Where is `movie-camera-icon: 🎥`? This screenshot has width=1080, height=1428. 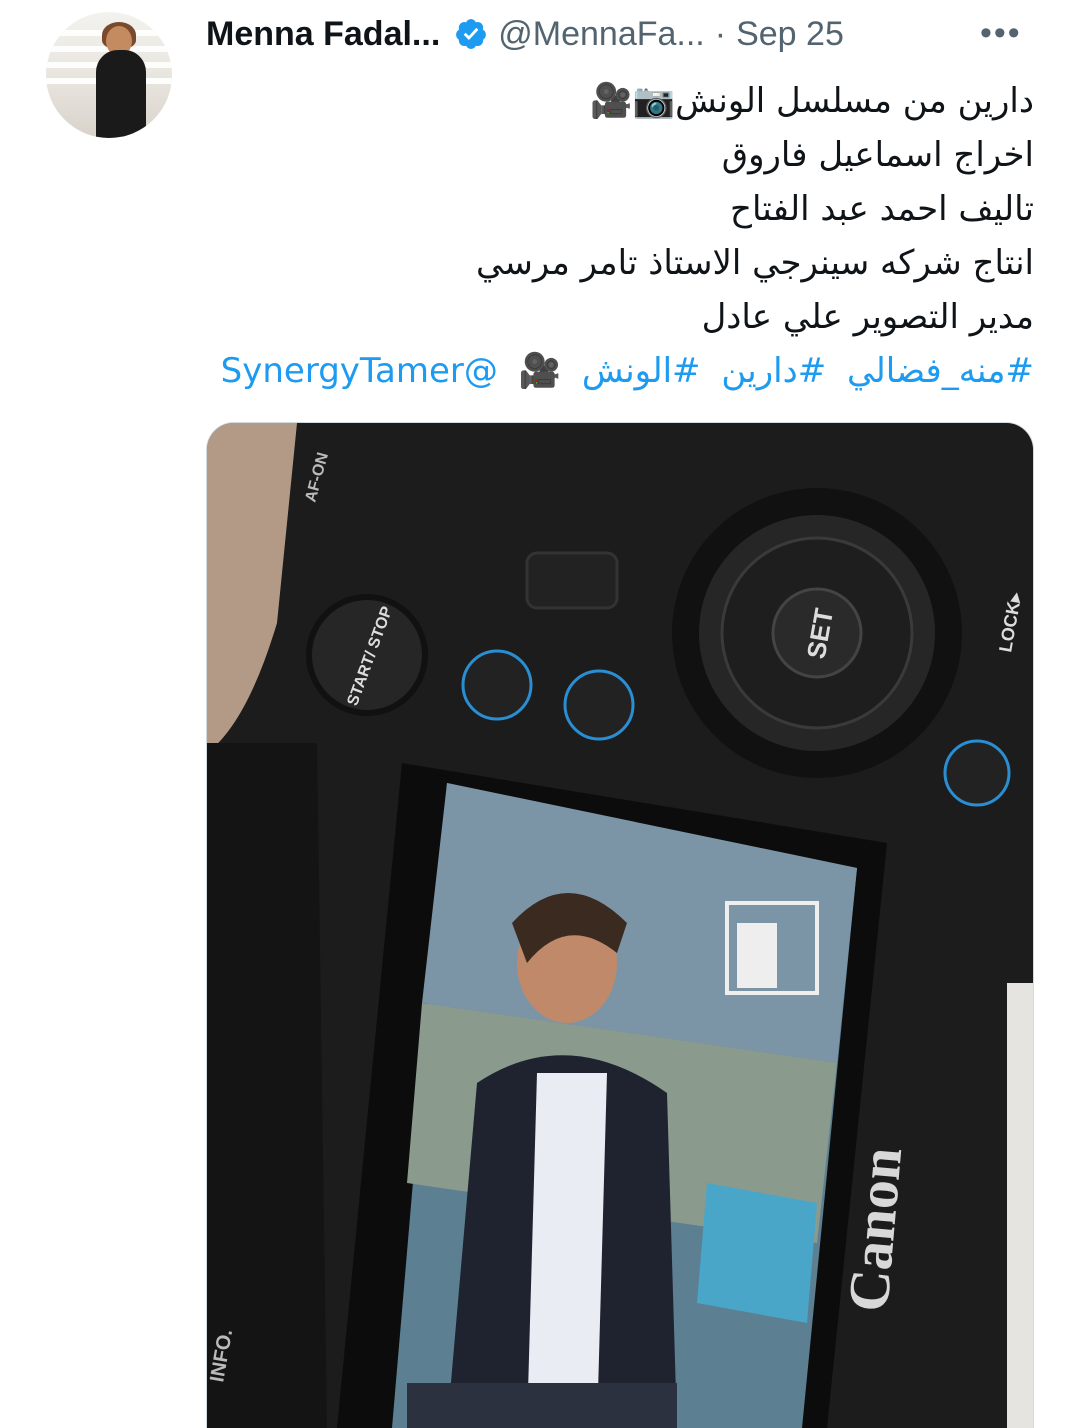
movie-camera-icon: 🎥 is located at coordinates (540, 371).